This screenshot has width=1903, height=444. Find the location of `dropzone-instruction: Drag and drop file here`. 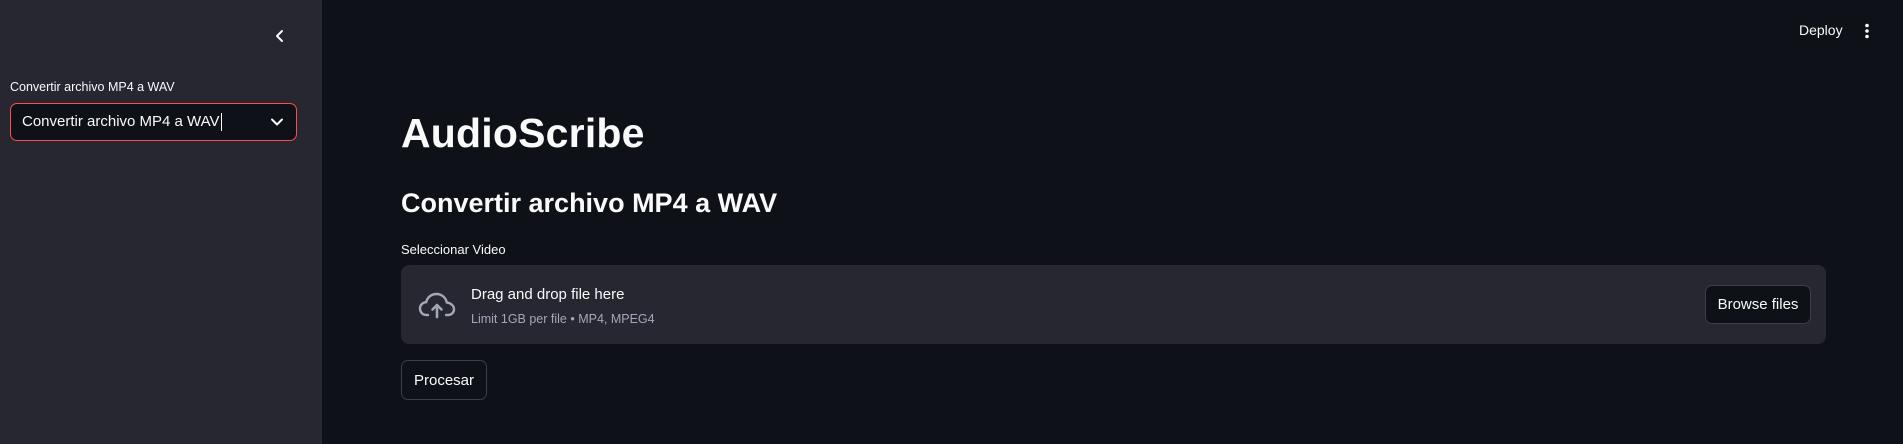

dropzone-instruction: Drag and drop file here is located at coordinates (548, 294).